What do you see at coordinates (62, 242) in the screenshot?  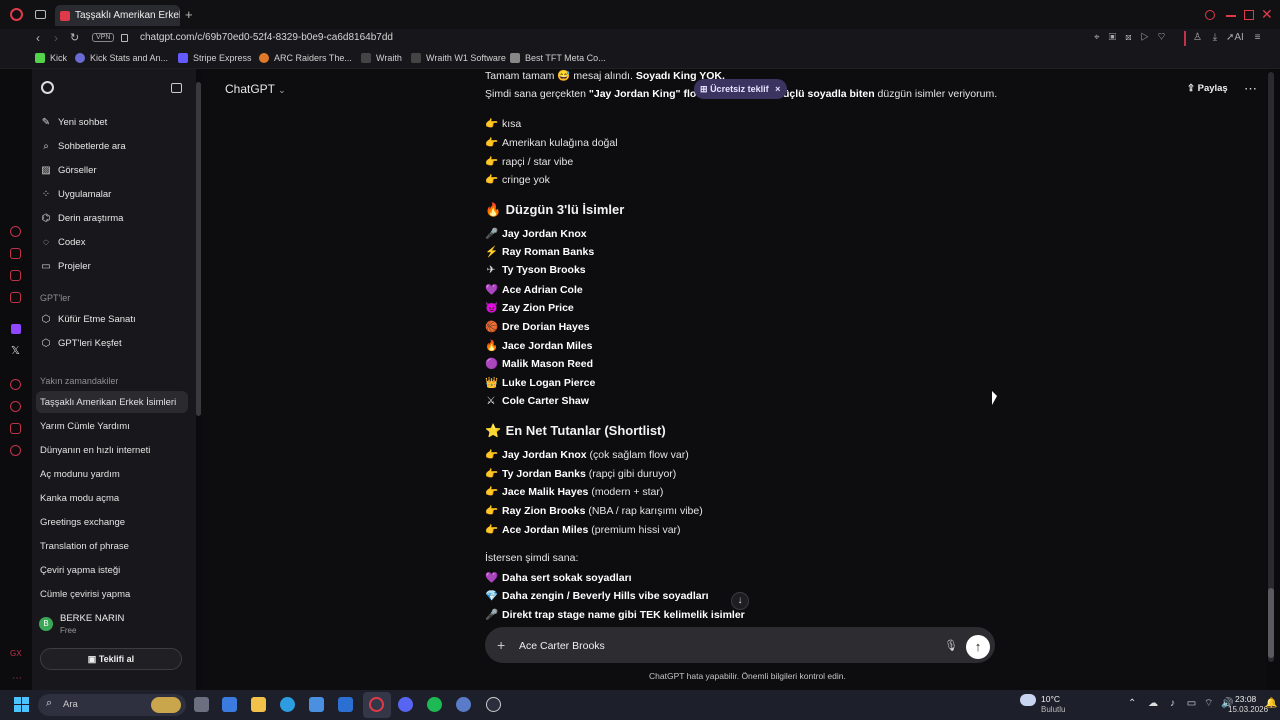 I see `sidebar-item-codex: ◌ Codex` at bounding box center [62, 242].